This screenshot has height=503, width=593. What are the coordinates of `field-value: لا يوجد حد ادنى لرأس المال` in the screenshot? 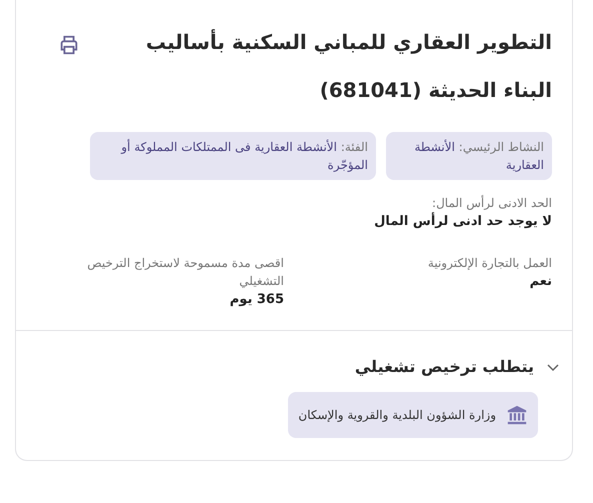 It's located at (462, 221).